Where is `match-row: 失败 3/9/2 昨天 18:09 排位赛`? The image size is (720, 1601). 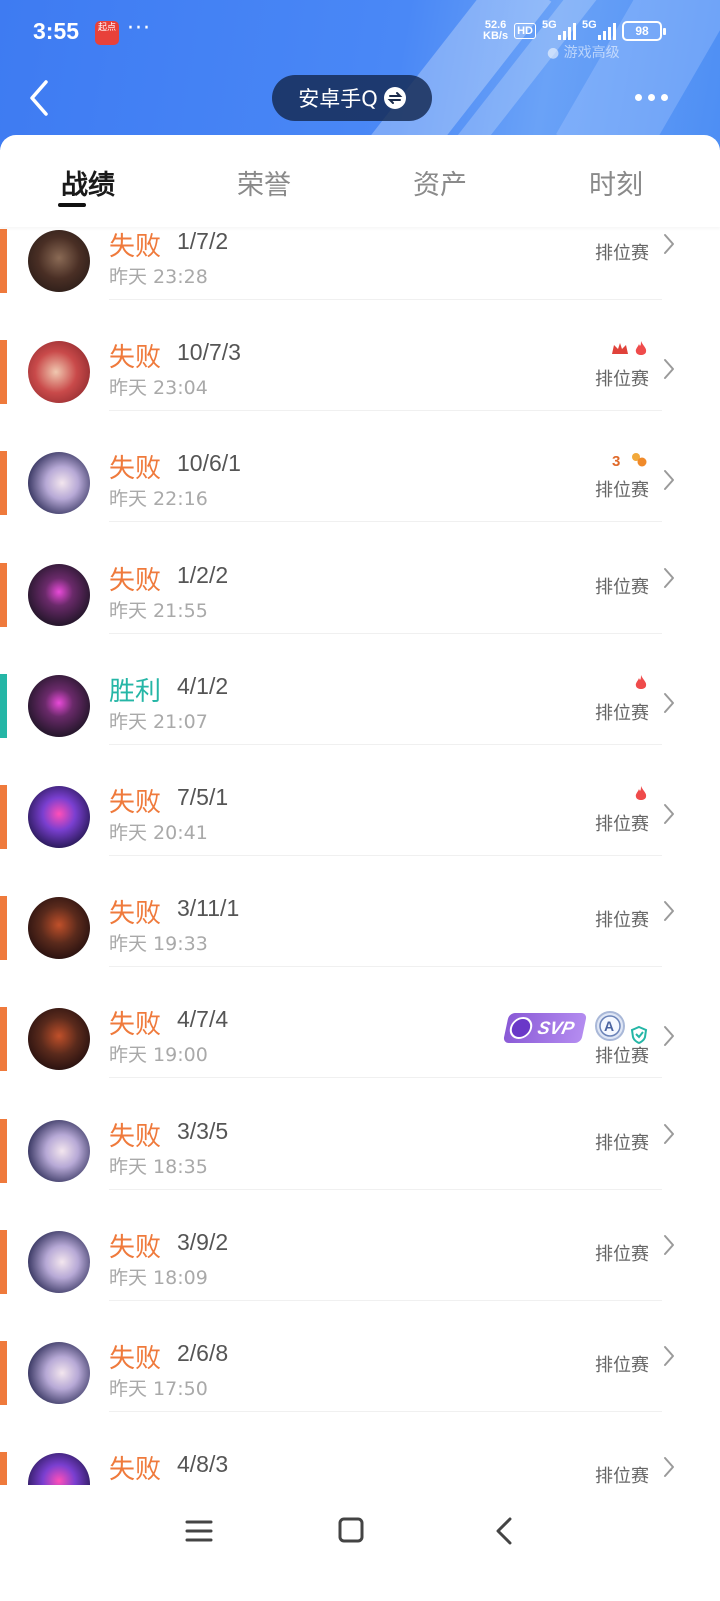
match-row: 失败 3/9/2 昨天 18:09 排位赛 is located at coordinates (360, 1280).